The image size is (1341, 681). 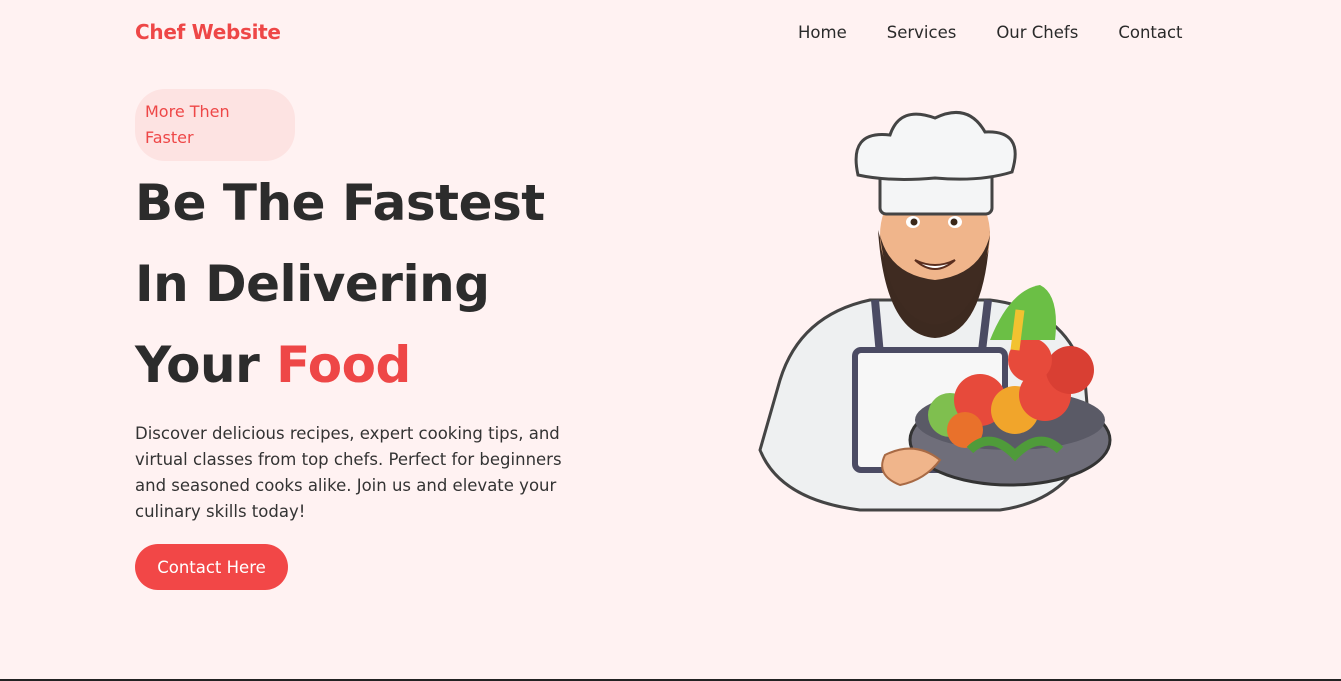 I want to click on headline-line-3-prefix: Your, so click(x=206, y=365).